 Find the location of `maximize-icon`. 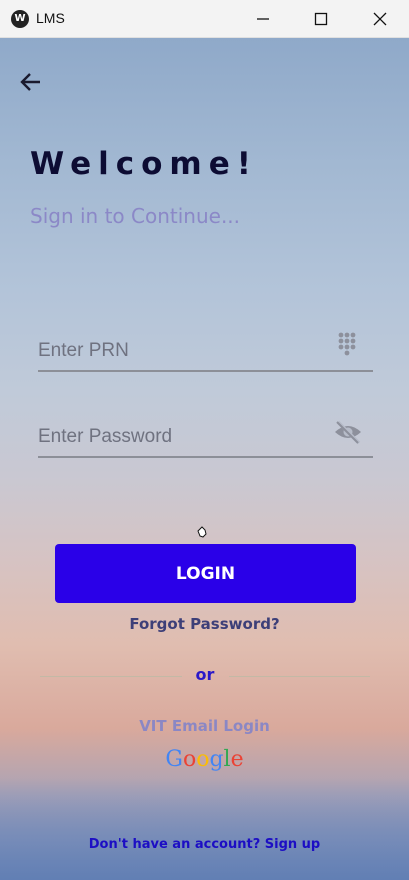

maximize-icon is located at coordinates (321, 19).